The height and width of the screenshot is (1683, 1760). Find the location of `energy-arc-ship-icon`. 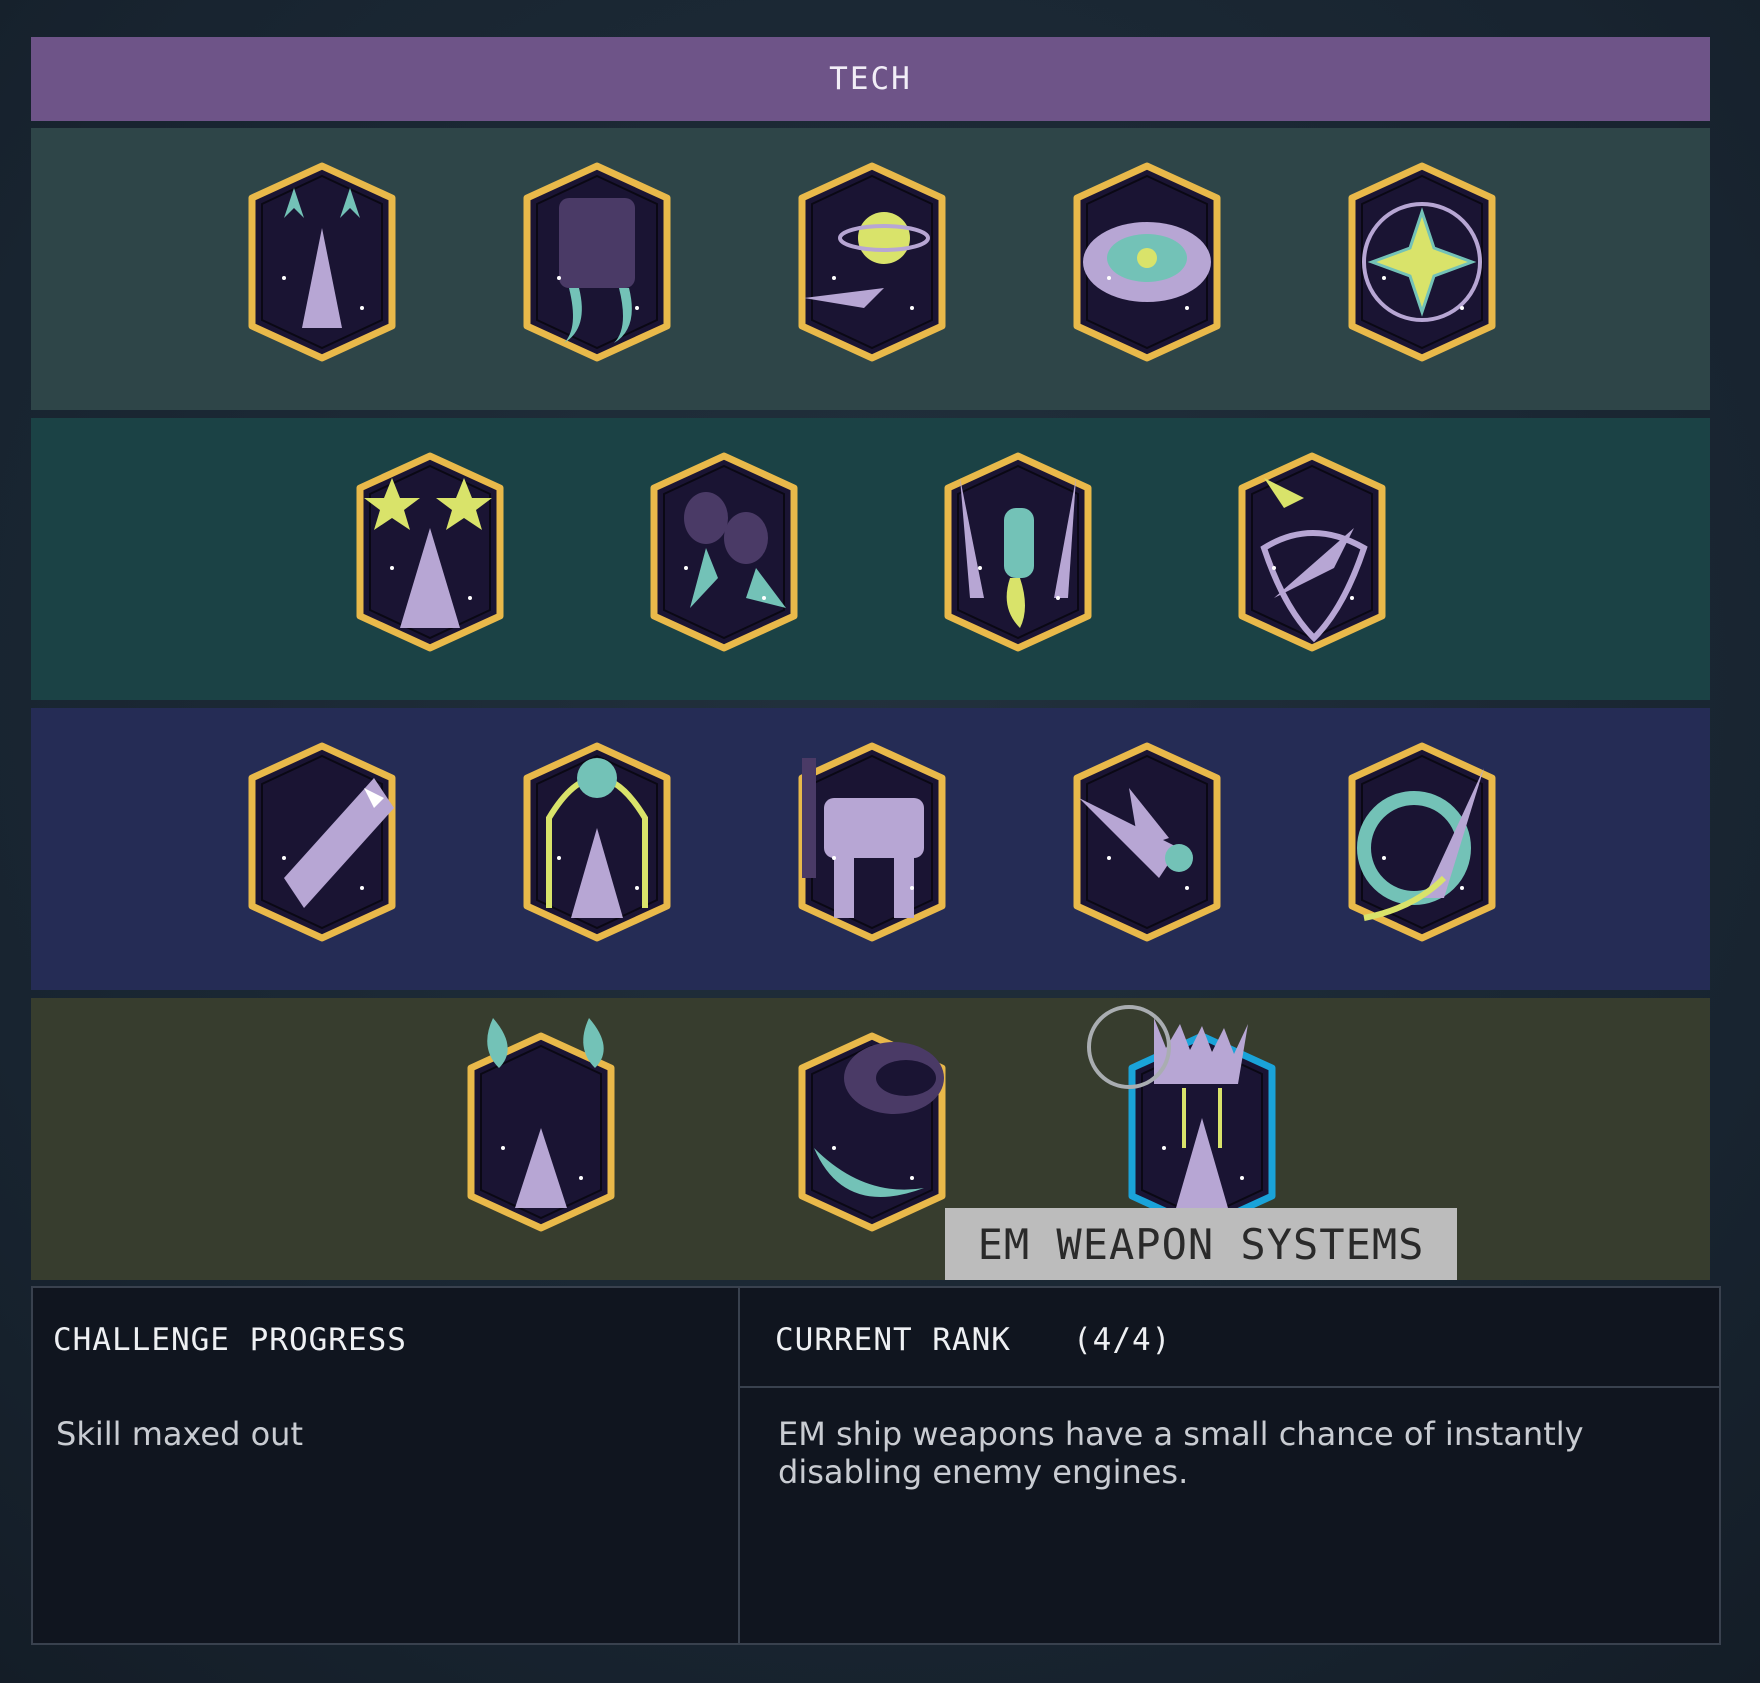

energy-arc-ship-icon is located at coordinates (597, 842).